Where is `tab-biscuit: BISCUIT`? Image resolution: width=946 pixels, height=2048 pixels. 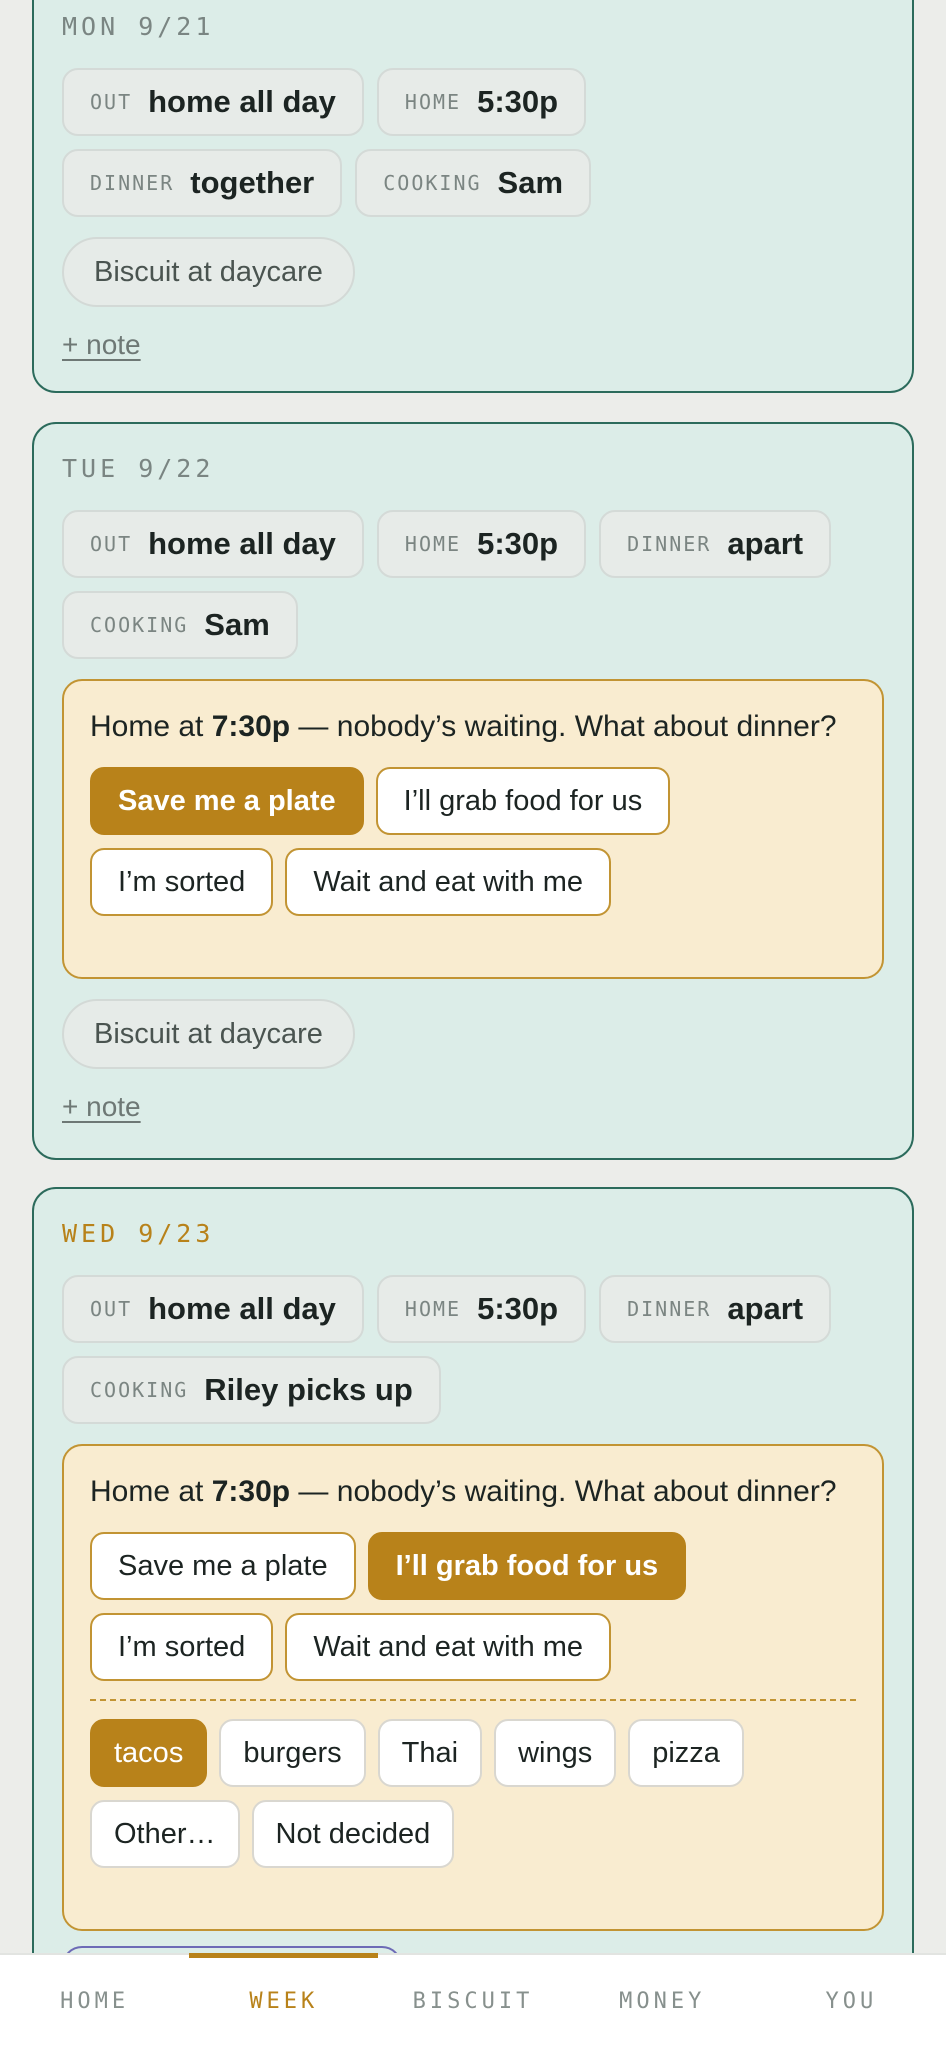 tab-biscuit: BISCUIT is located at coordinates (472, 2001).